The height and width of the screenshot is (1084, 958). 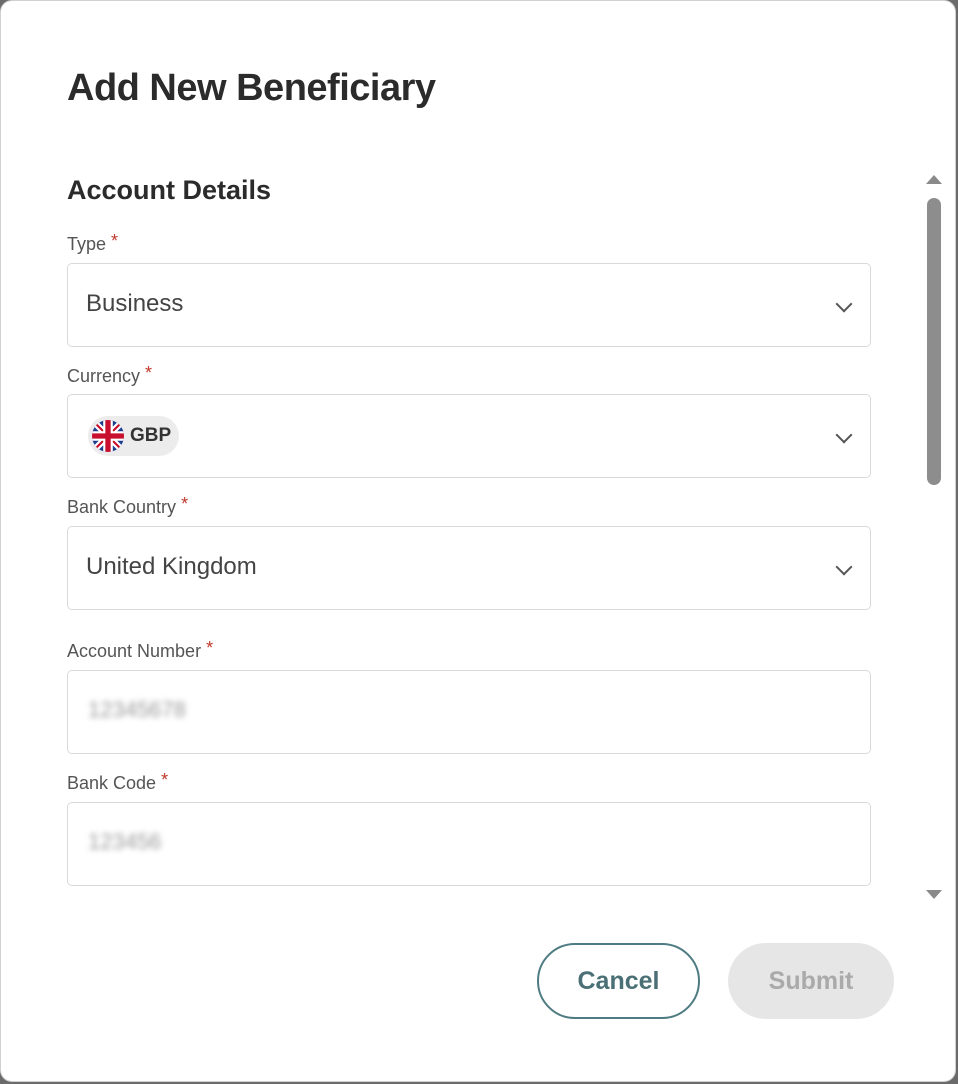 What do you see at coordinates (934, 537) in the screenshot?
I see `scrollbar` at bounding box center [934, 537].